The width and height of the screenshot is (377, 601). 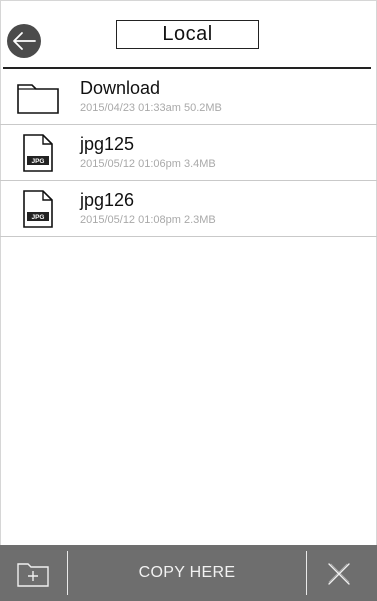 I want to click on file-meta: 2015/04/23 01:33am 50.2MB, so click(x=151, y=108).